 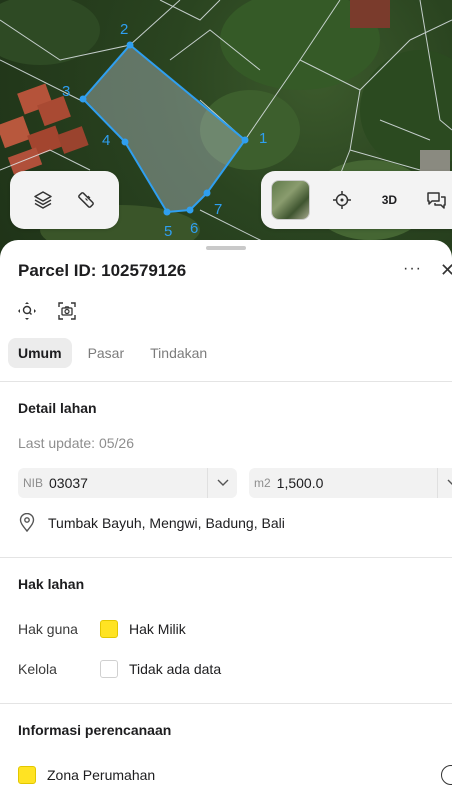 I want to click on ruler-icon, so click(x=85, y=200).